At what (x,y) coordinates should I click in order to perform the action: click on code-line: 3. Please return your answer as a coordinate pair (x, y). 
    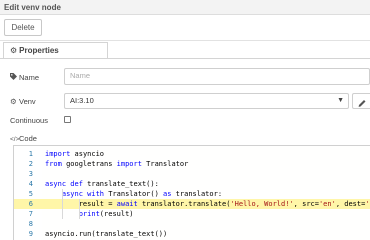
    Looking at the image, I should click on (192, 174).